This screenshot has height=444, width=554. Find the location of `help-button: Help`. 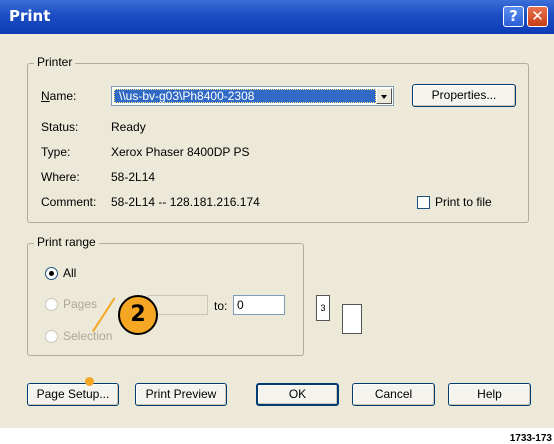

help-button: Help is located at coordinates (489, 394).